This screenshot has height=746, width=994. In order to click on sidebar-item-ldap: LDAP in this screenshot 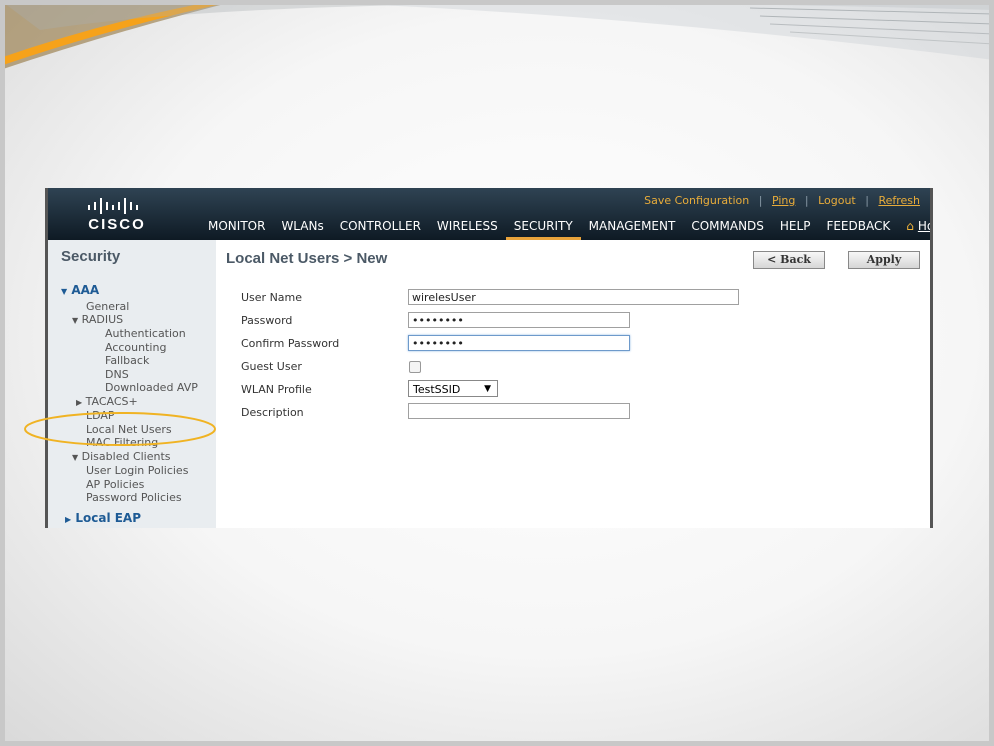, I will do `click(100, 415)`.